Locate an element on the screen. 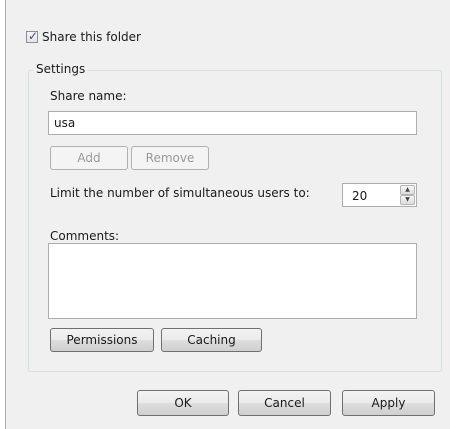  permissions-button: Permissions is located at coordinates (102, 340).